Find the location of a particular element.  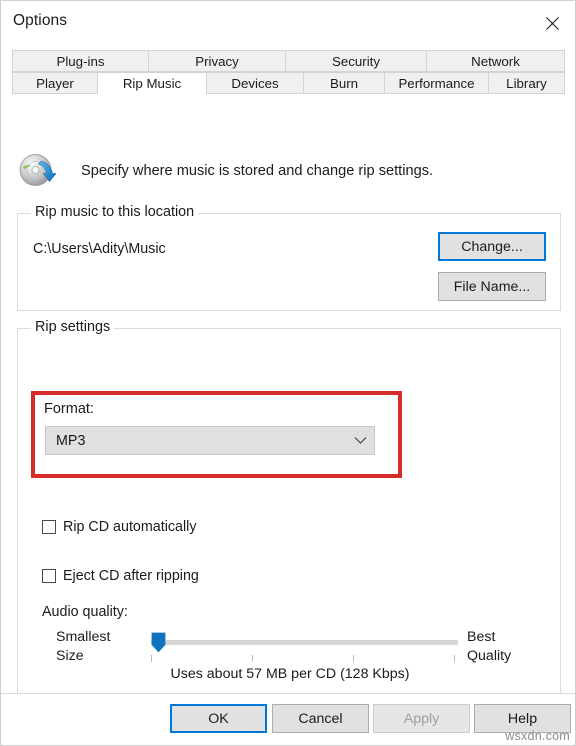

audio-quality-min-label: Smallest Size is located at coordinates (83, 647).